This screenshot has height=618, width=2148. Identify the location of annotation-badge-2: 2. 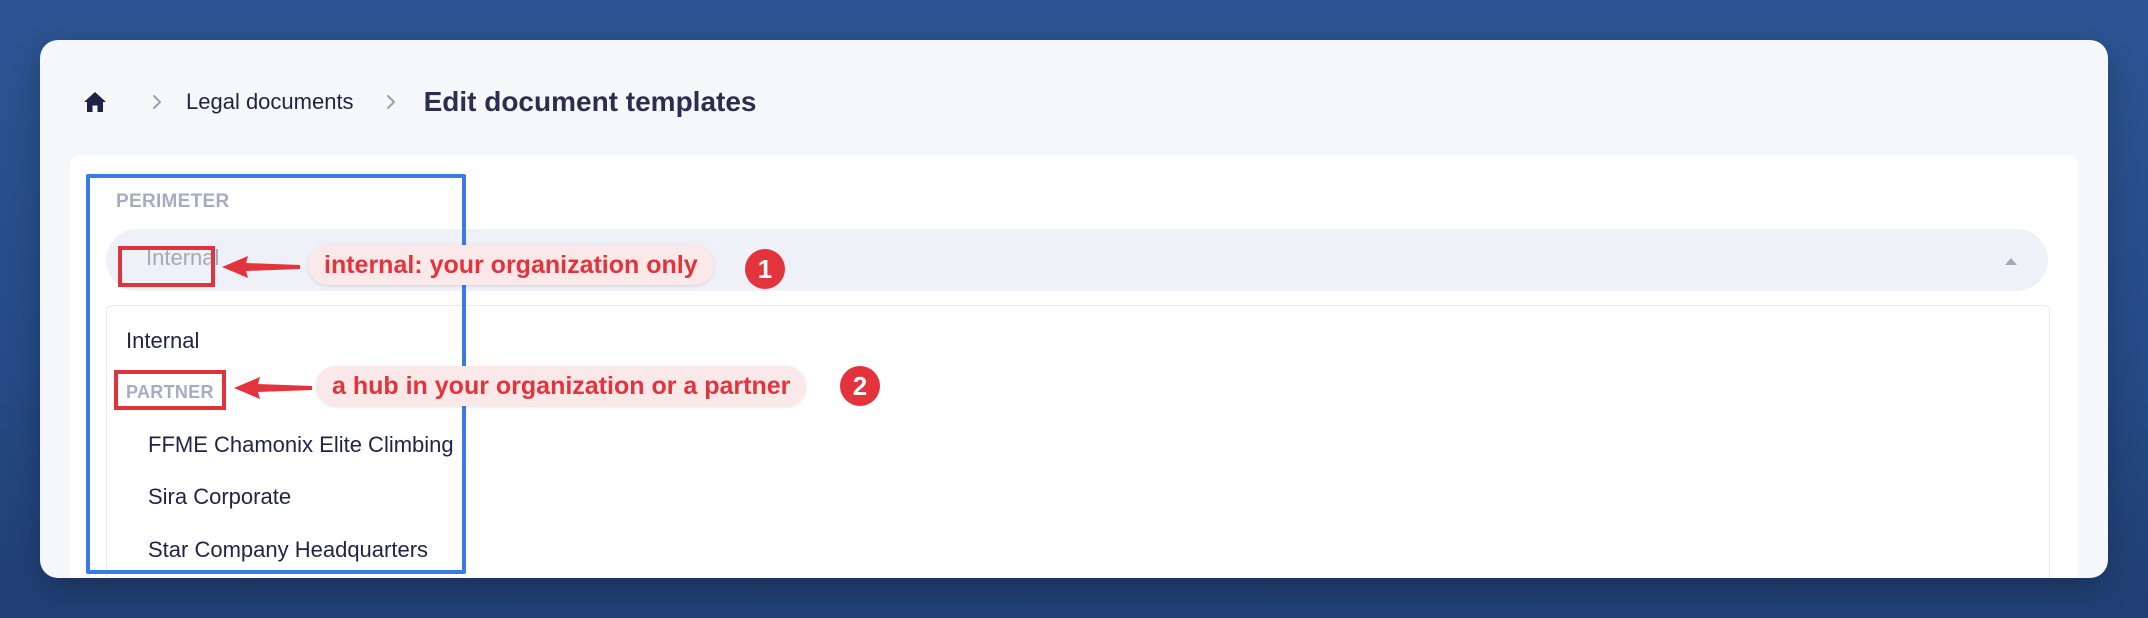
(860, 386).